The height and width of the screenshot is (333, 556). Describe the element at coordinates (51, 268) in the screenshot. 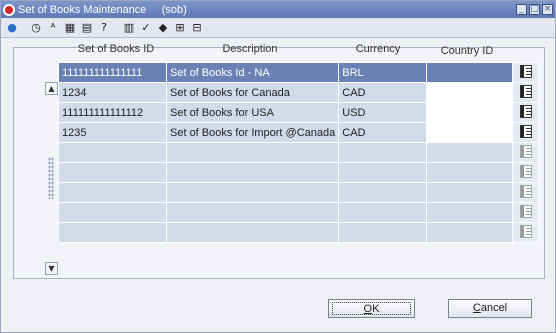

I see `scroll-down-icon: ▼` at that location.